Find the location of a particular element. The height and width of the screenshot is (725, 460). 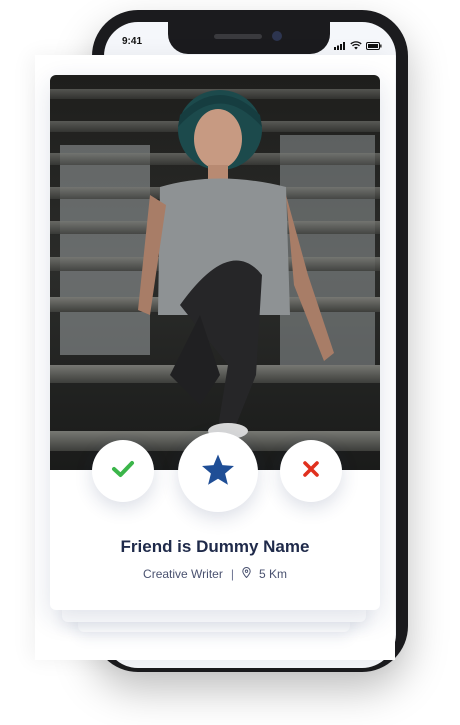

favorite-button is located at coordinates (218, 472).